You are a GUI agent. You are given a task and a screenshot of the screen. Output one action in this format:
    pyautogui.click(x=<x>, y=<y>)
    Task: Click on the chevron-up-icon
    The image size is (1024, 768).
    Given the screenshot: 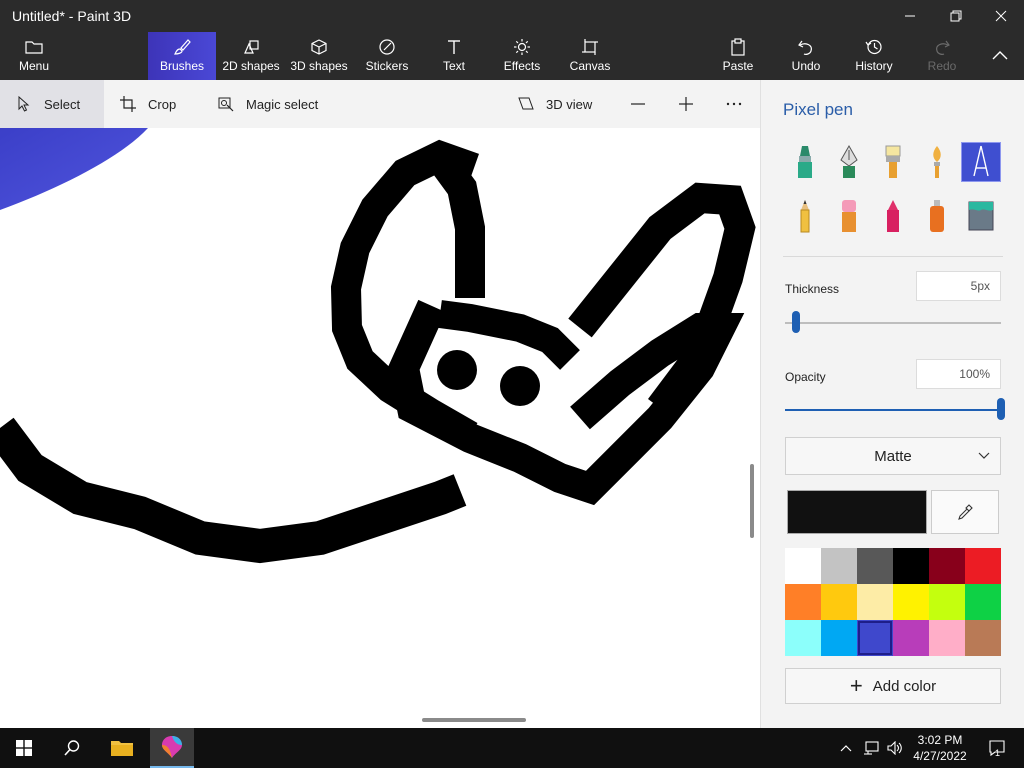 What is the action you would take?
    pyautogui.click(x=1000, y=55)
    